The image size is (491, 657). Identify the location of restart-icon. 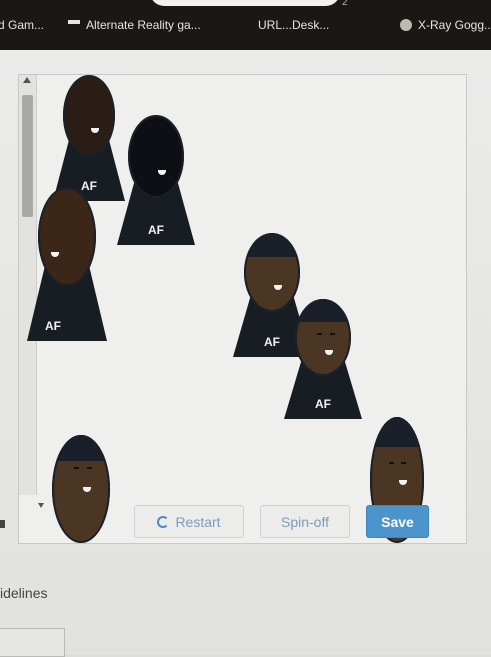
(163, 521).